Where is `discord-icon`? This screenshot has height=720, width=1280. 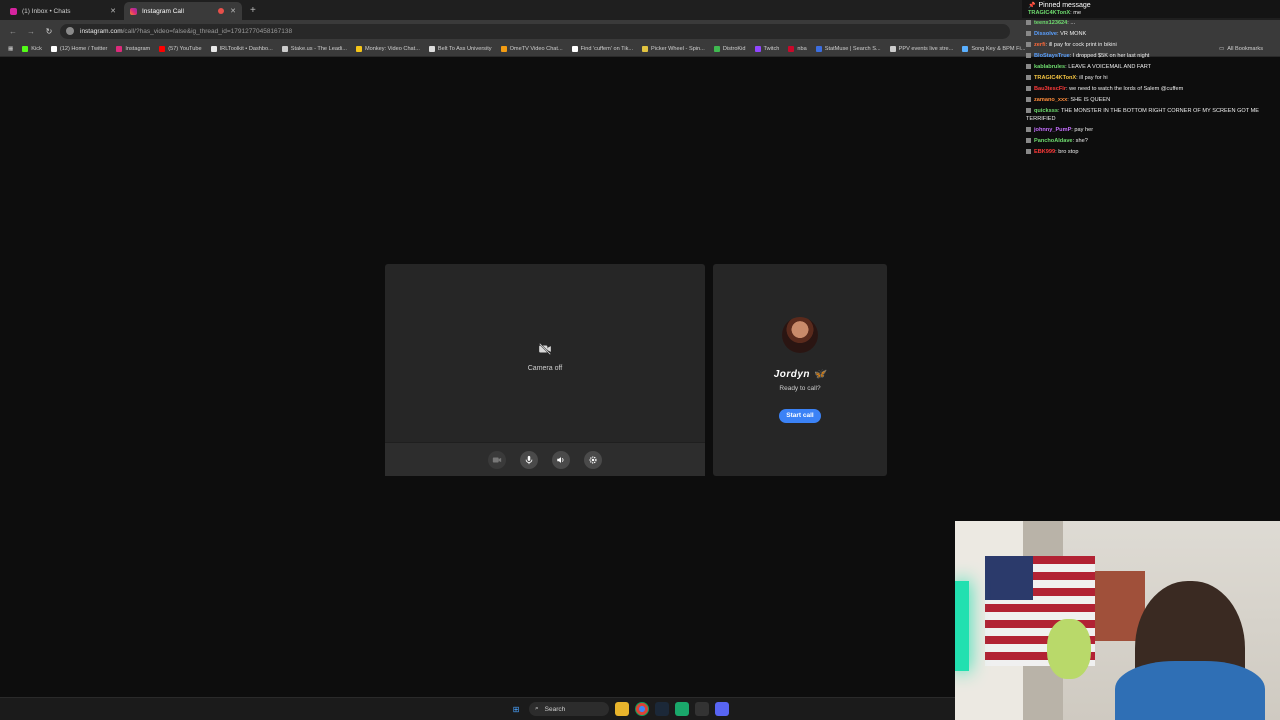
discord-icon is located at coordinates (722, 709).